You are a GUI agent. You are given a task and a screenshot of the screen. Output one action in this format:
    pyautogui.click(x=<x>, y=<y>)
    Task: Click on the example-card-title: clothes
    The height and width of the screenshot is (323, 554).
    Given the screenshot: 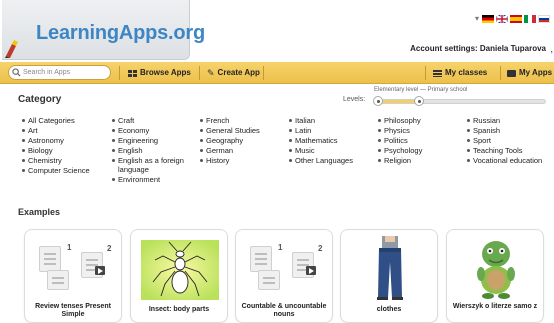 What is the action you would take?
    pyautogui.click(x=389, y=309)
    